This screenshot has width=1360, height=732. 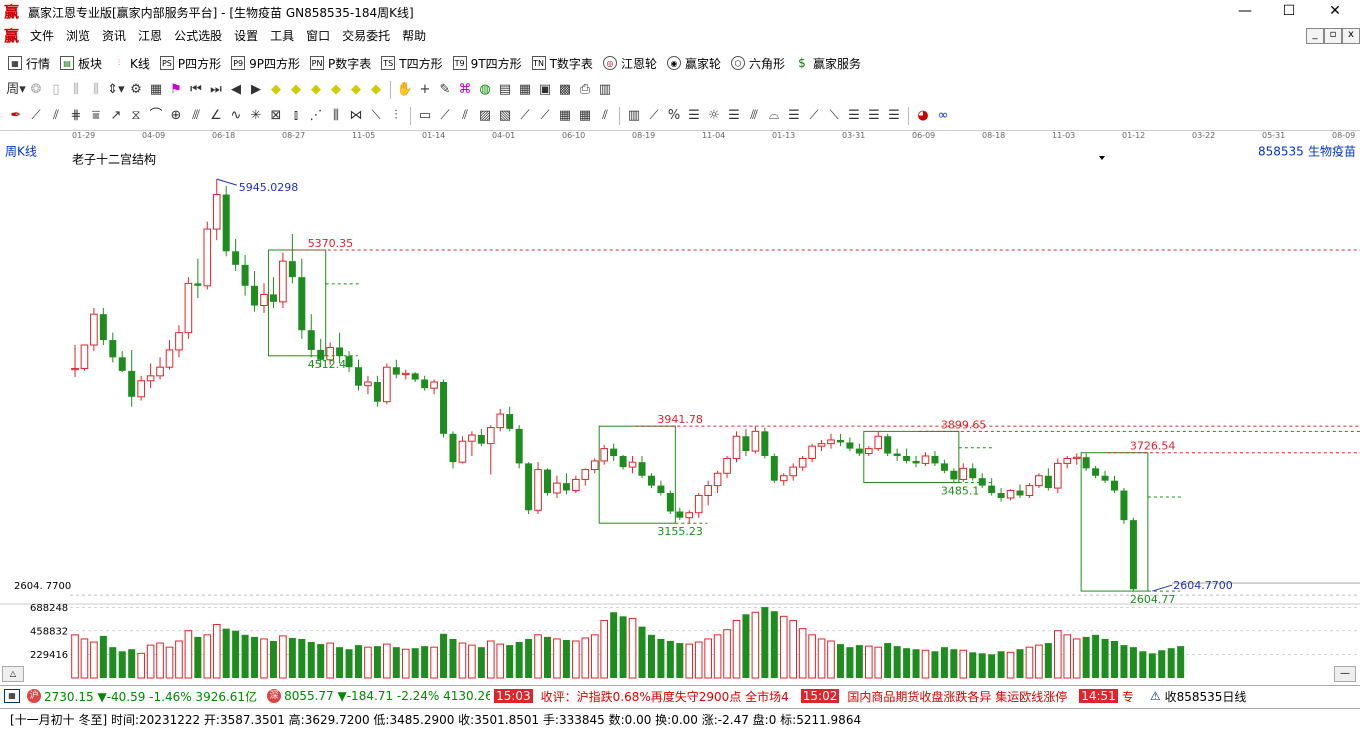 I want to click on menu-browse: 浏览, so click(x=78, y=36).